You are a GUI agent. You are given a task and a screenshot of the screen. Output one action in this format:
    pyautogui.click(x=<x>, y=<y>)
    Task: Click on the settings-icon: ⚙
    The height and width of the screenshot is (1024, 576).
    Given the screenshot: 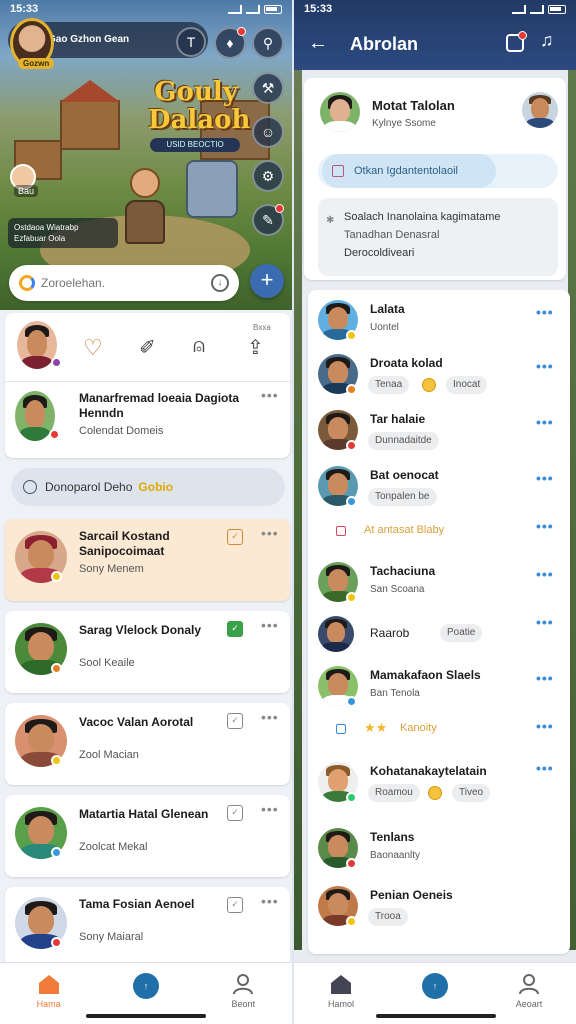 What is the action you would take?
    pyautogui.click(x=268, y=176)
    